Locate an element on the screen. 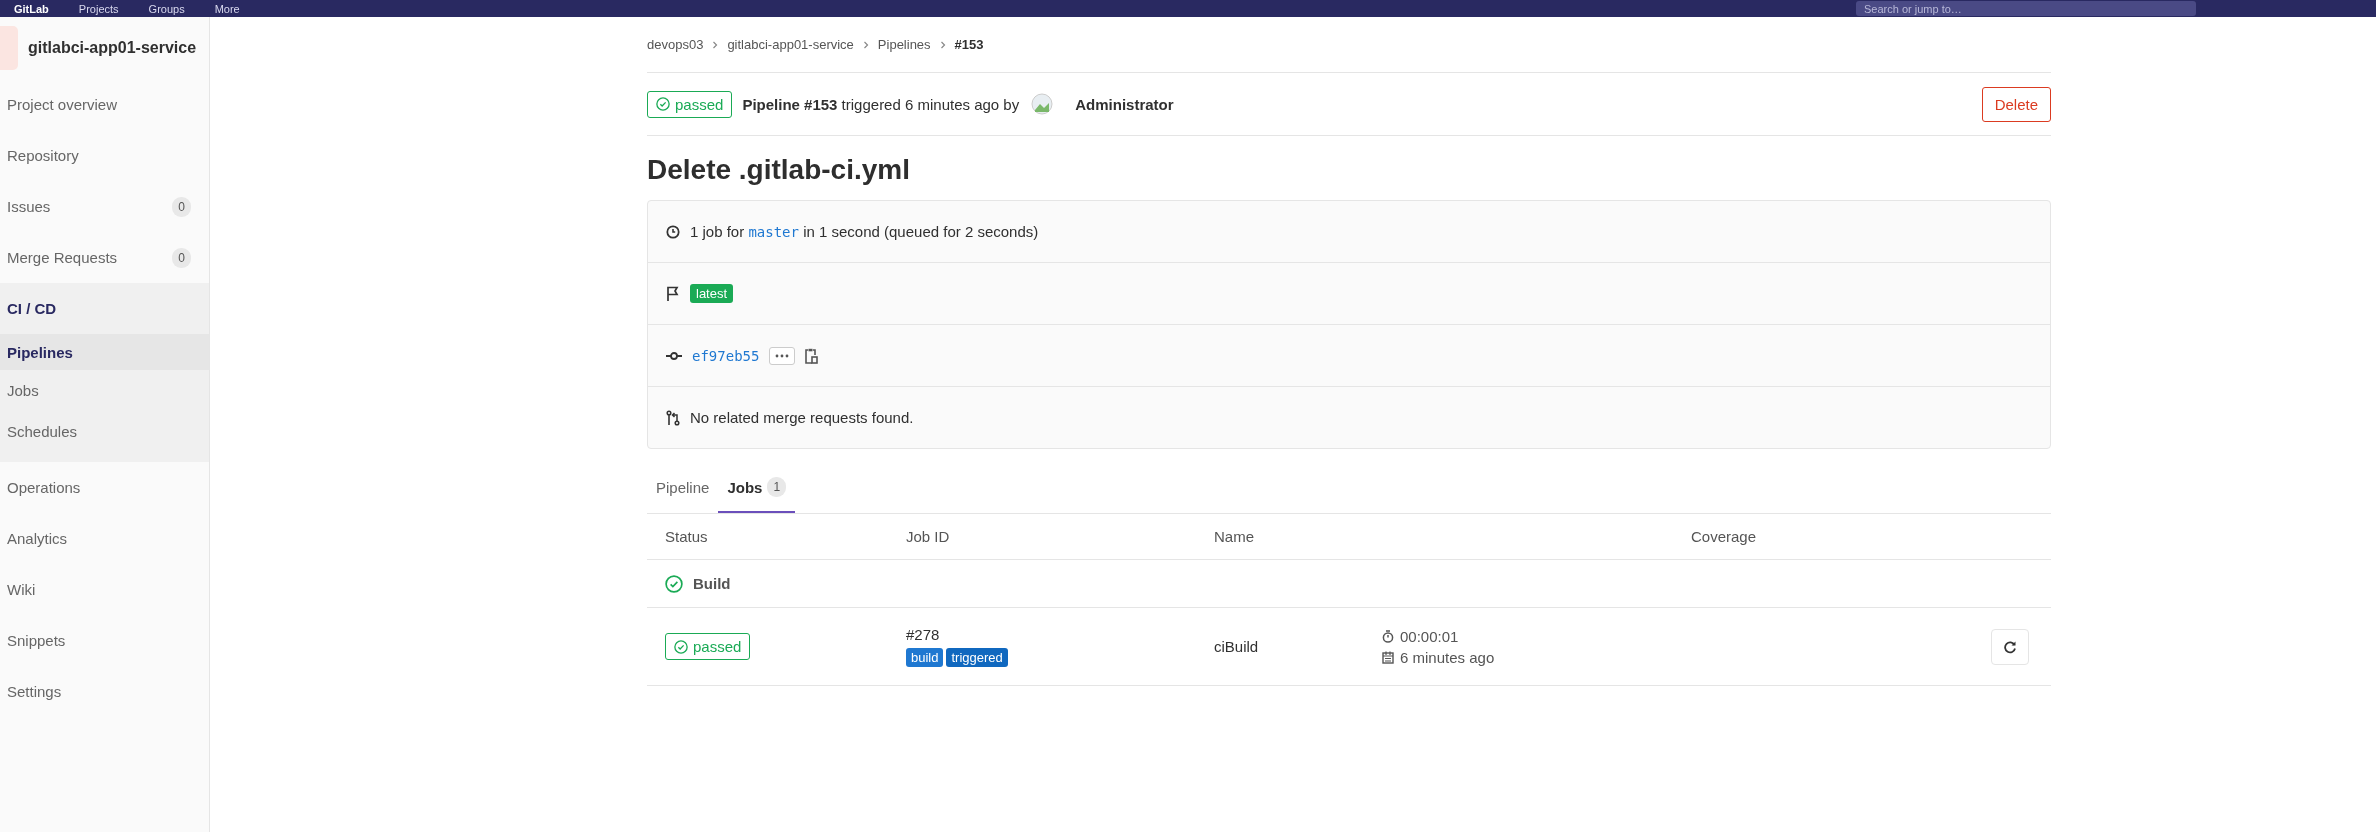  sidebar-item: Merge Requests 0 is located at coordinates (104, 257).